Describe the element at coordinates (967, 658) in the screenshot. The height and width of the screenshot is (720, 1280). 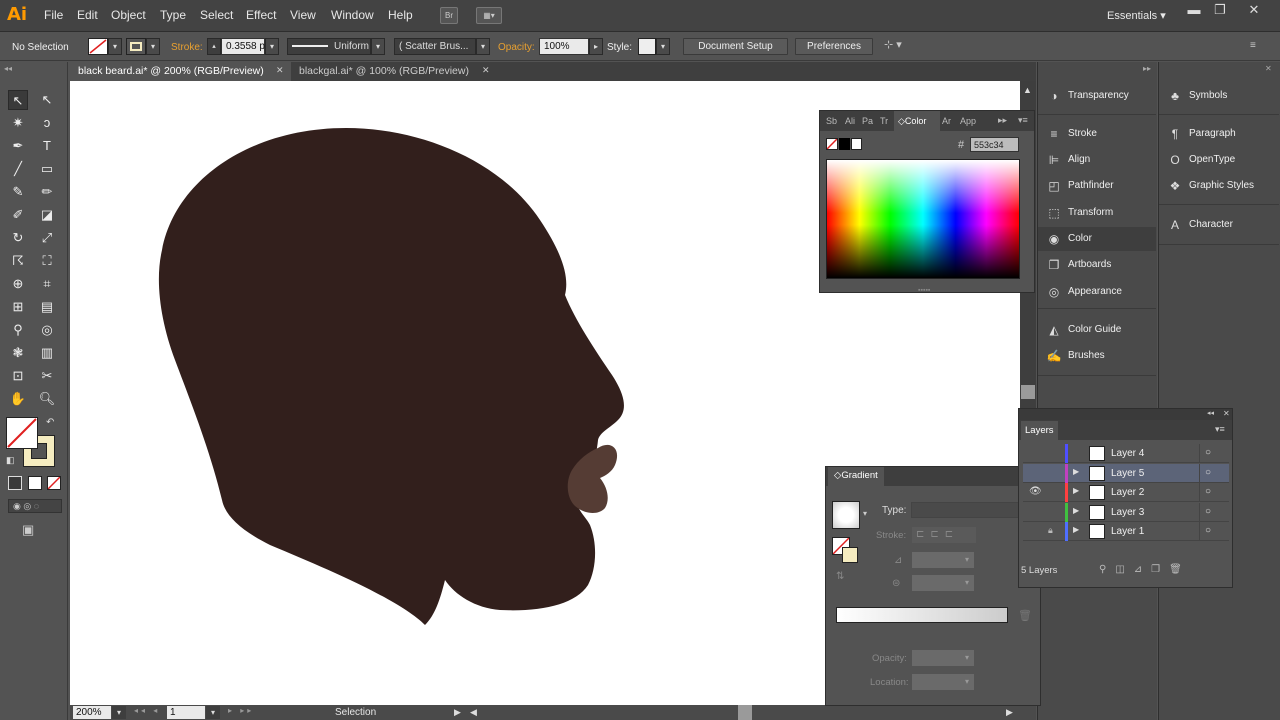
I see `gradient-opacity-dropdown: ▾` at that location.